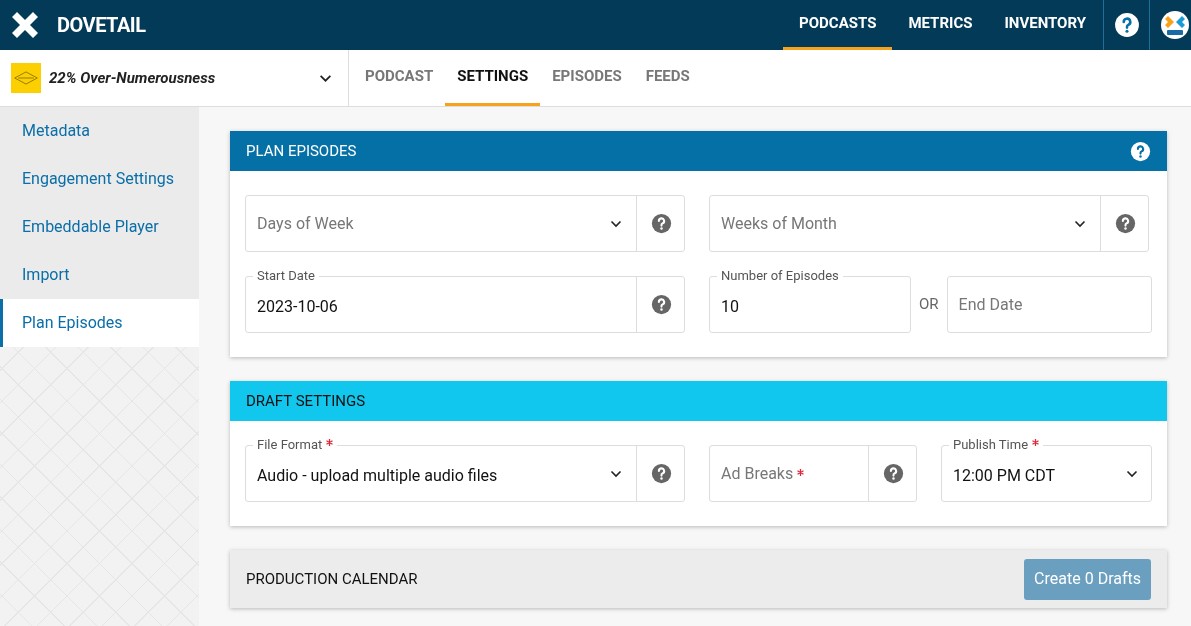 This screenshot has height=626, width=1191. I want to click on tab: FEEDS, so click(667, 78).